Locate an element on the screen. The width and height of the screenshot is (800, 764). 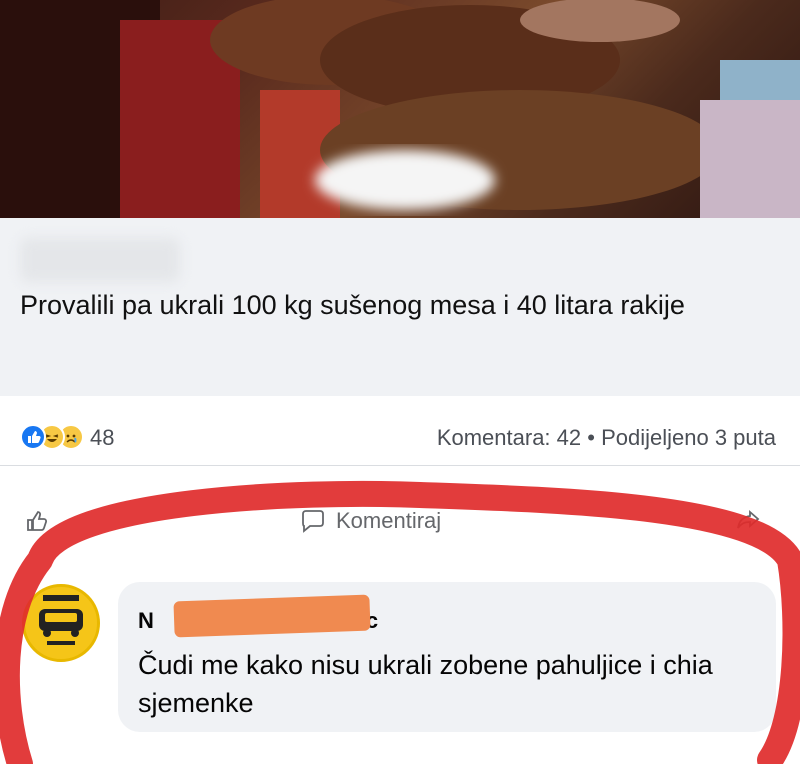
thumbs-up-icon is located at coordinates (37, 521).